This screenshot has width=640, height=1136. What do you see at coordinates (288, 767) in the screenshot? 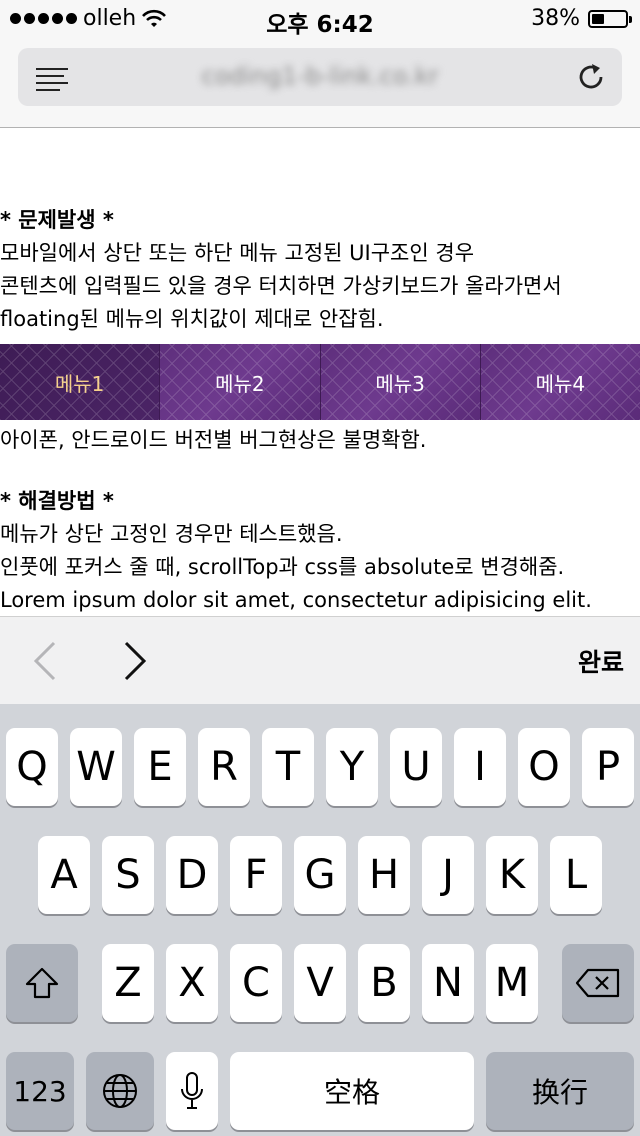
I see `key-t: T` at bounding box center [288, 767].